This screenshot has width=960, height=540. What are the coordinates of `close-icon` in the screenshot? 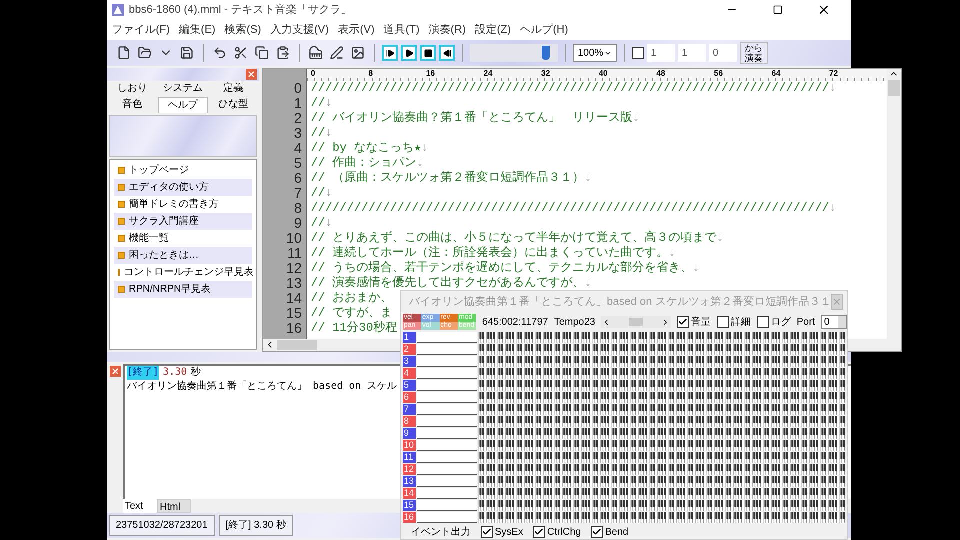 It's located at (824, 10).